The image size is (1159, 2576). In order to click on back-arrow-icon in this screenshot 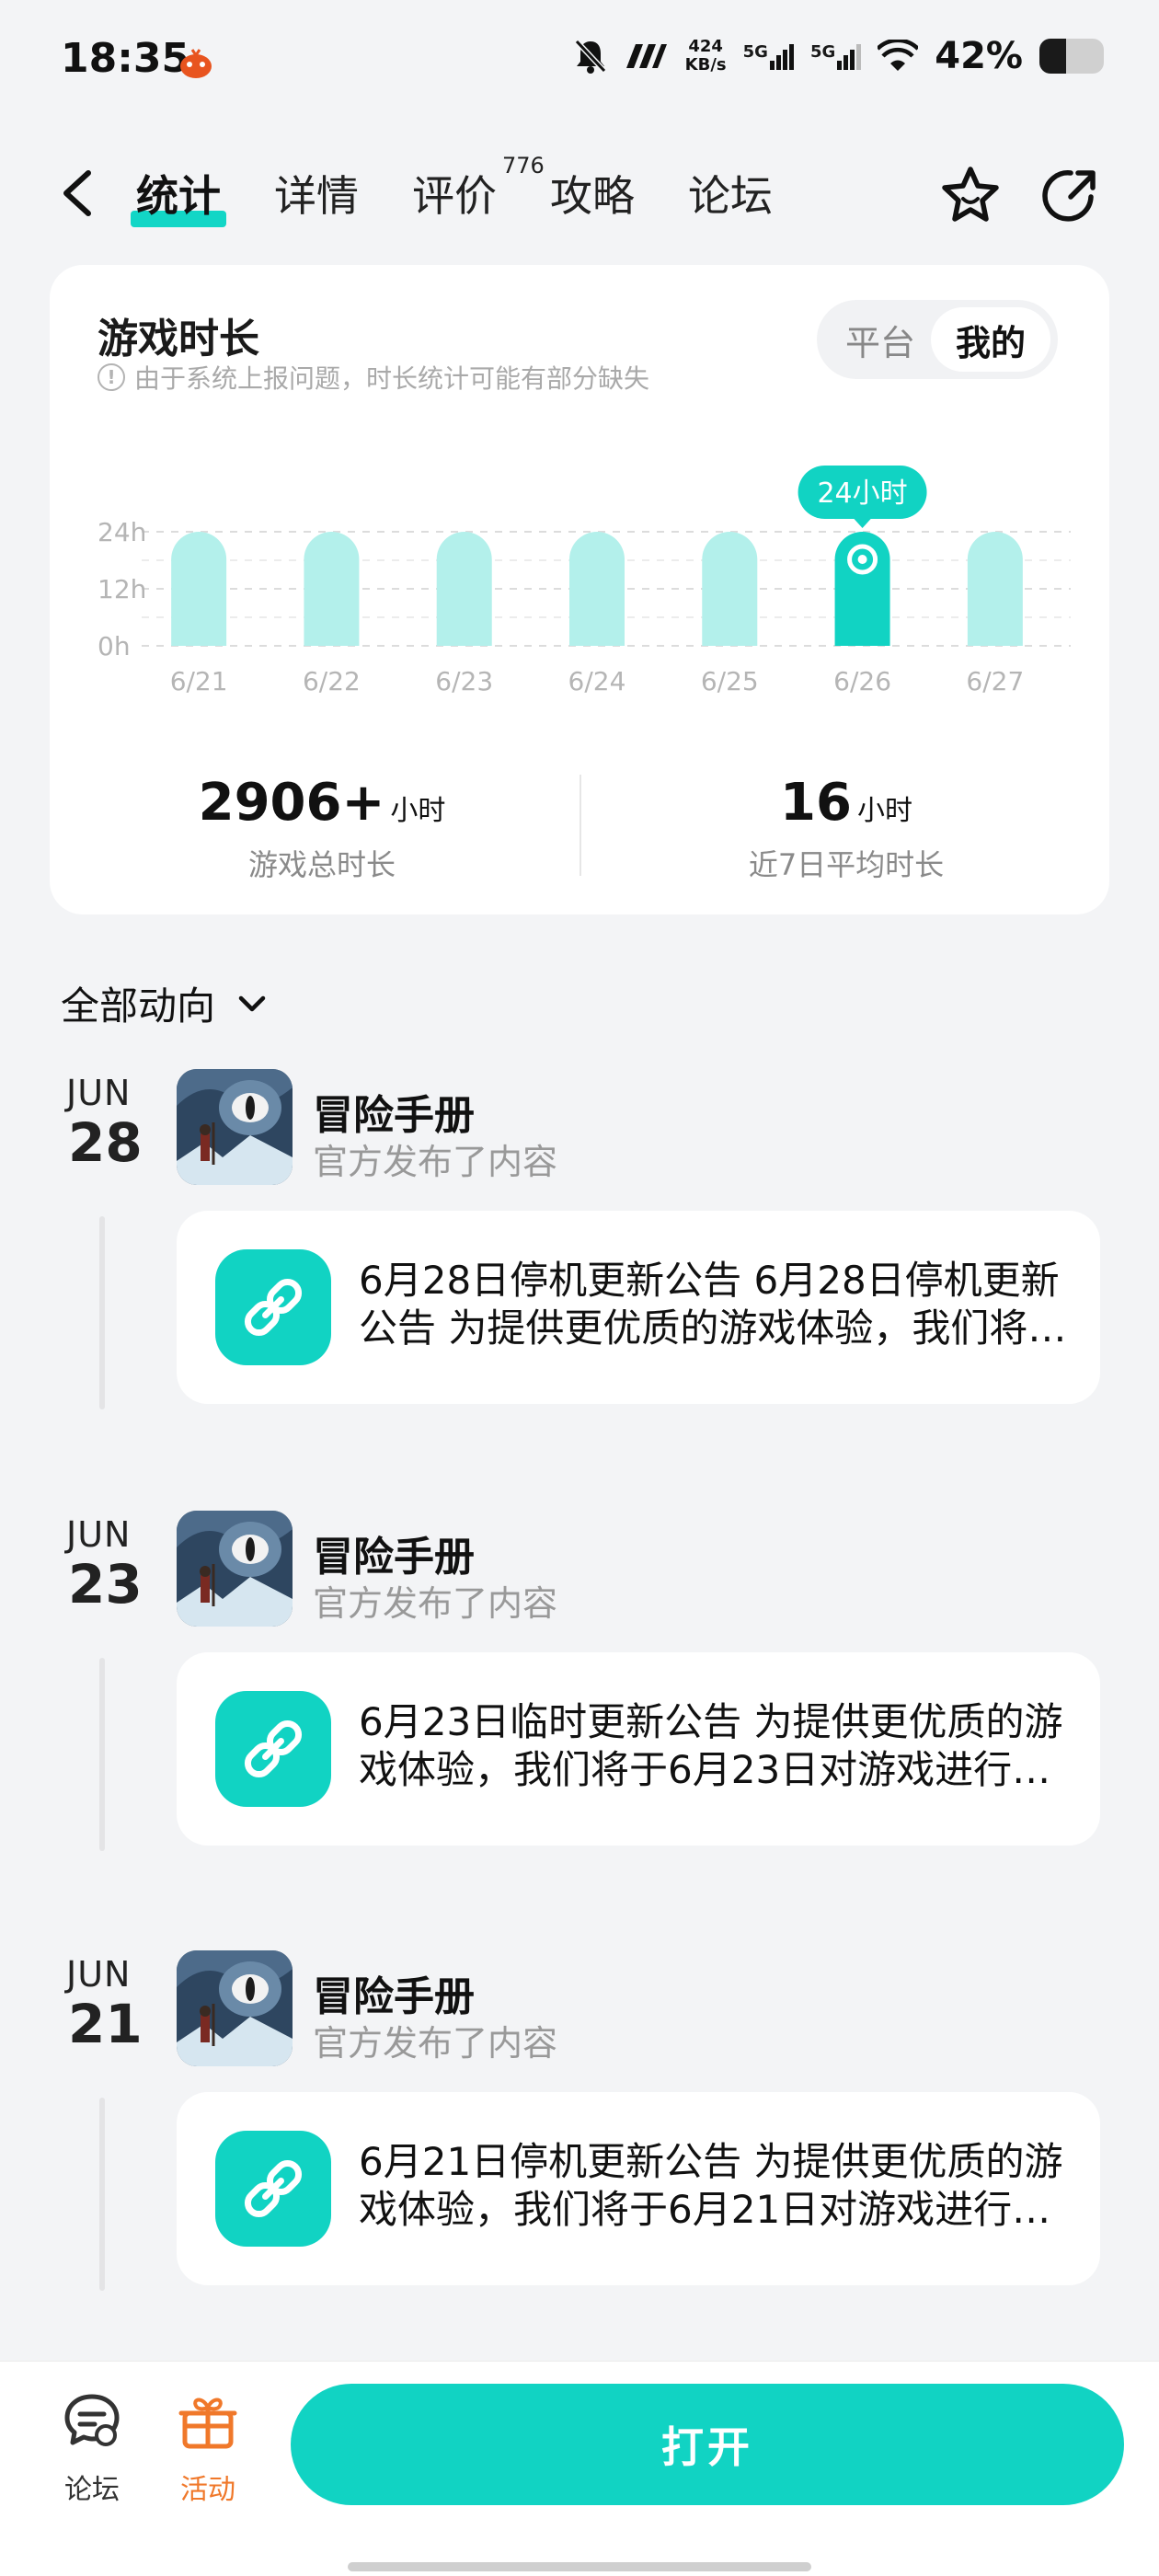, I will do `click(78, 193)`.